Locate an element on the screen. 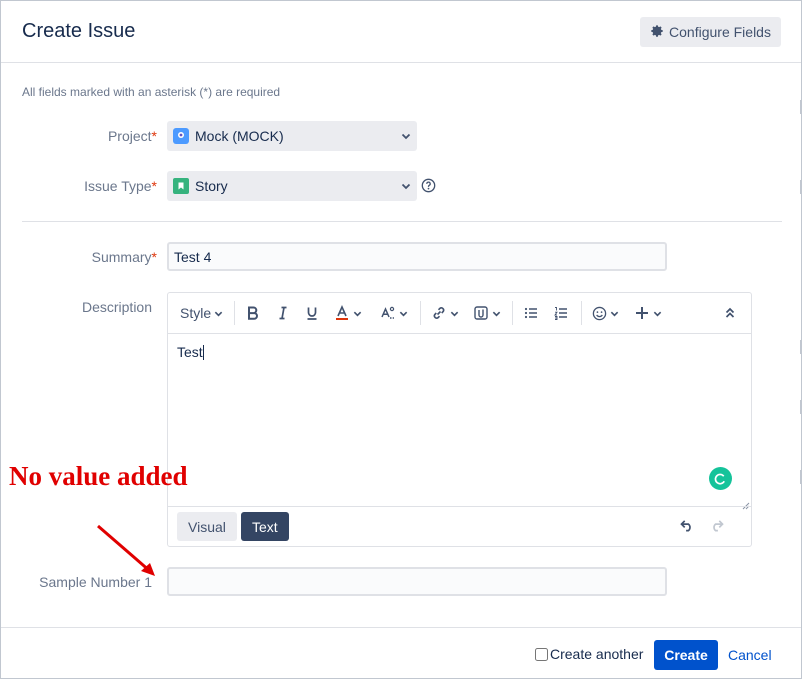 The image size is (802, 679). create-another-checkbox is located at coordinates (541, 654).